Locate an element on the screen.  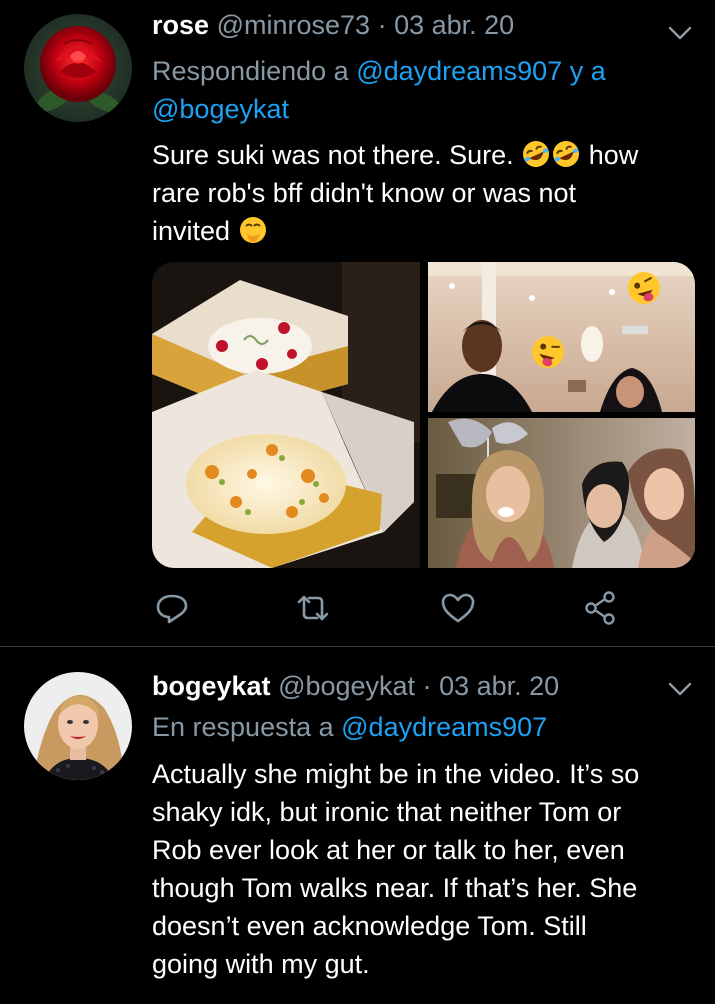
mention-bogeykat: @bogeykat is located at coordinates (220, 109).